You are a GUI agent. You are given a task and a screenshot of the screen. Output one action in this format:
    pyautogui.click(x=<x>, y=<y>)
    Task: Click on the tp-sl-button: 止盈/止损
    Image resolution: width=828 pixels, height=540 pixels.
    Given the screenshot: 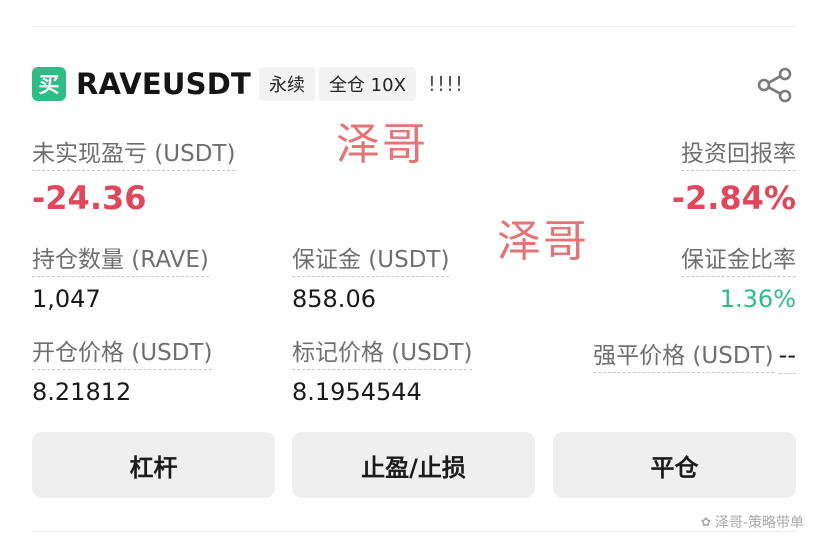 What is the action you would take?
    pyautogui.click(x=413, y=465)
    